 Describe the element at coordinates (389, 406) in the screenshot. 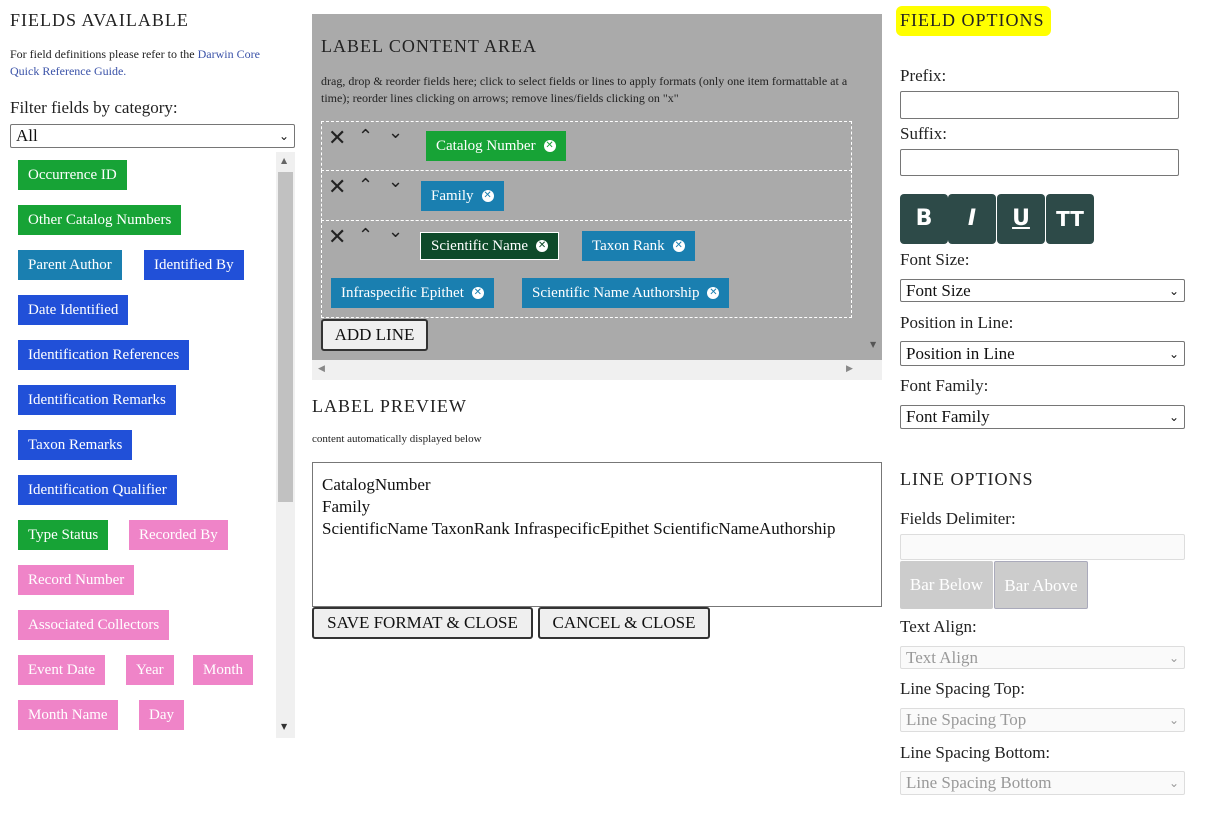

I see `label-preview-title: LABEL PREVIEW` at that location.